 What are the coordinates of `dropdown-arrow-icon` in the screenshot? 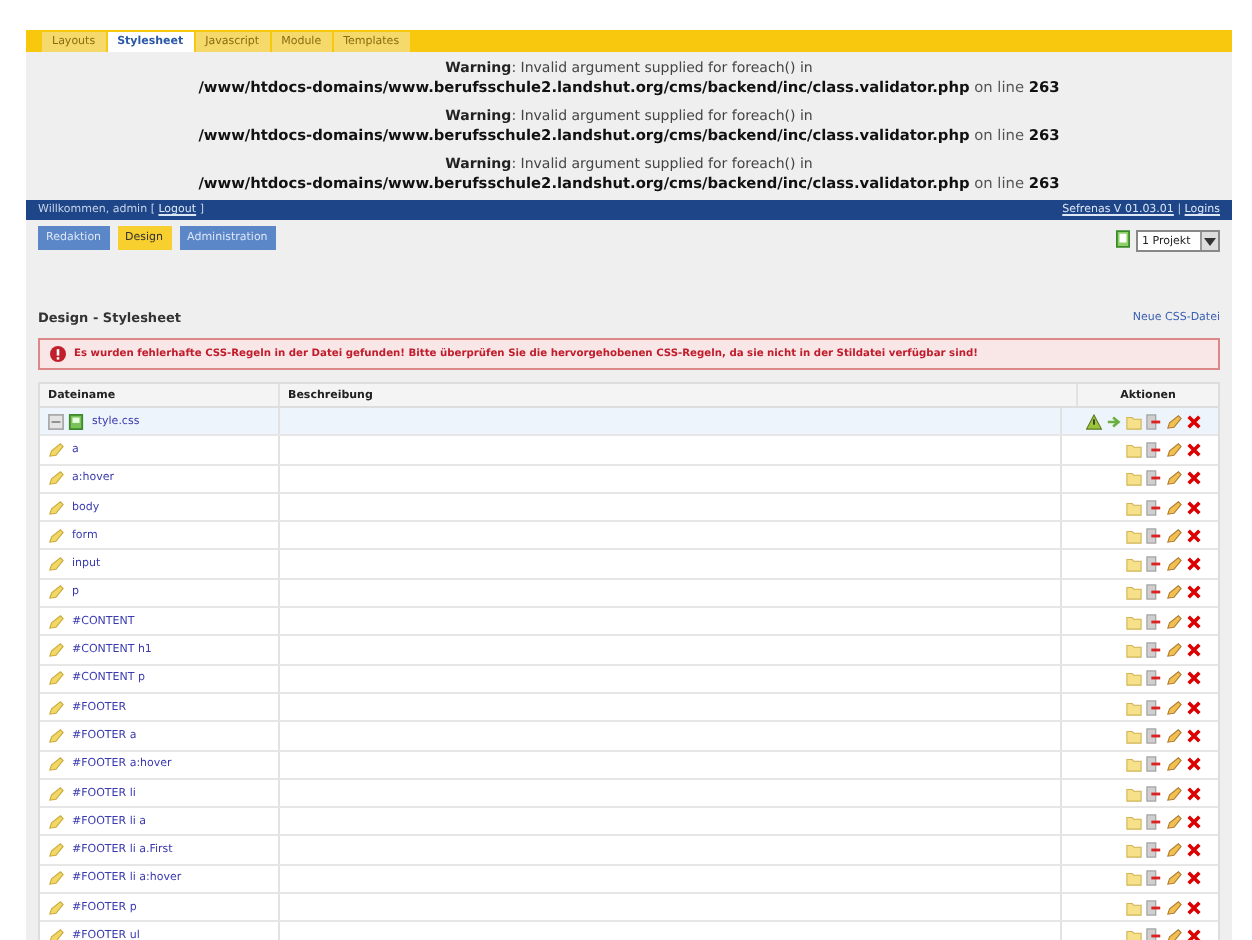 It's located at (1210, 241).